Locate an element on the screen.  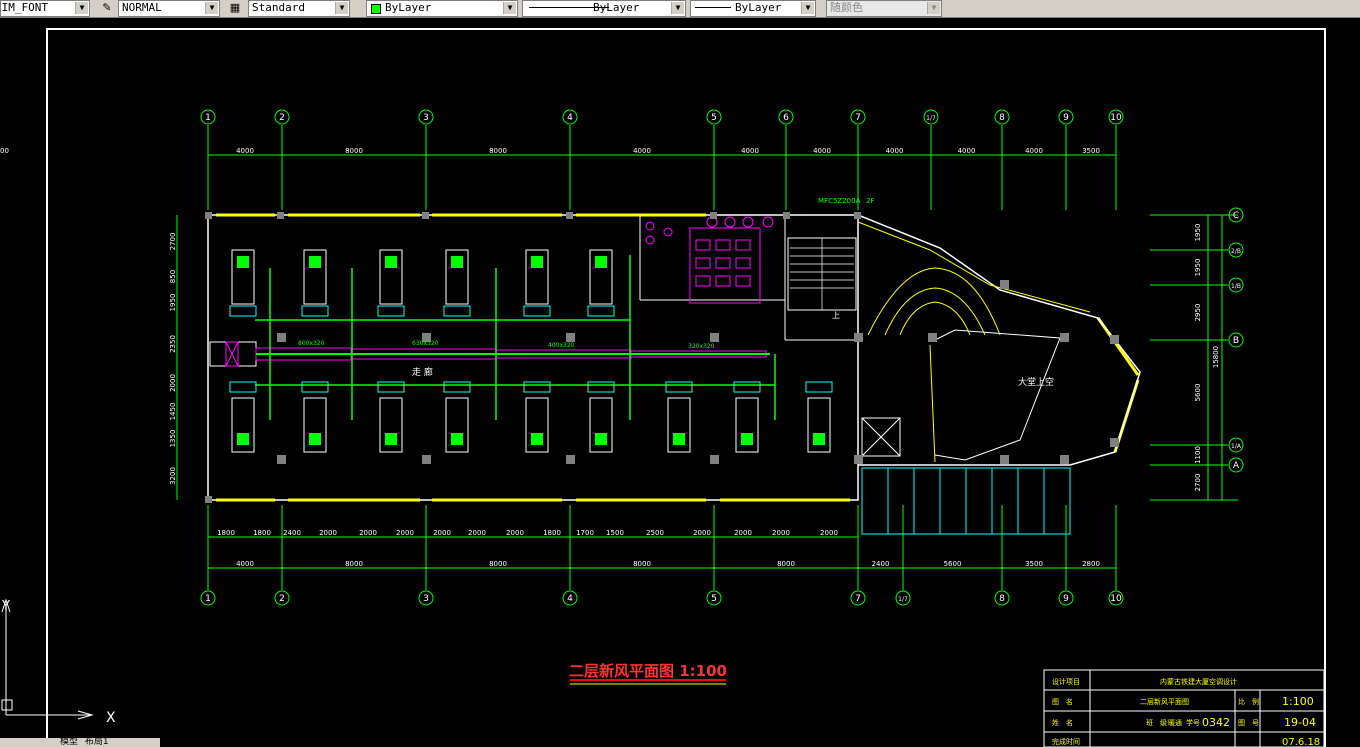
grid-axis-bottom-6: 1/7 is located at coordinates (903, 598).